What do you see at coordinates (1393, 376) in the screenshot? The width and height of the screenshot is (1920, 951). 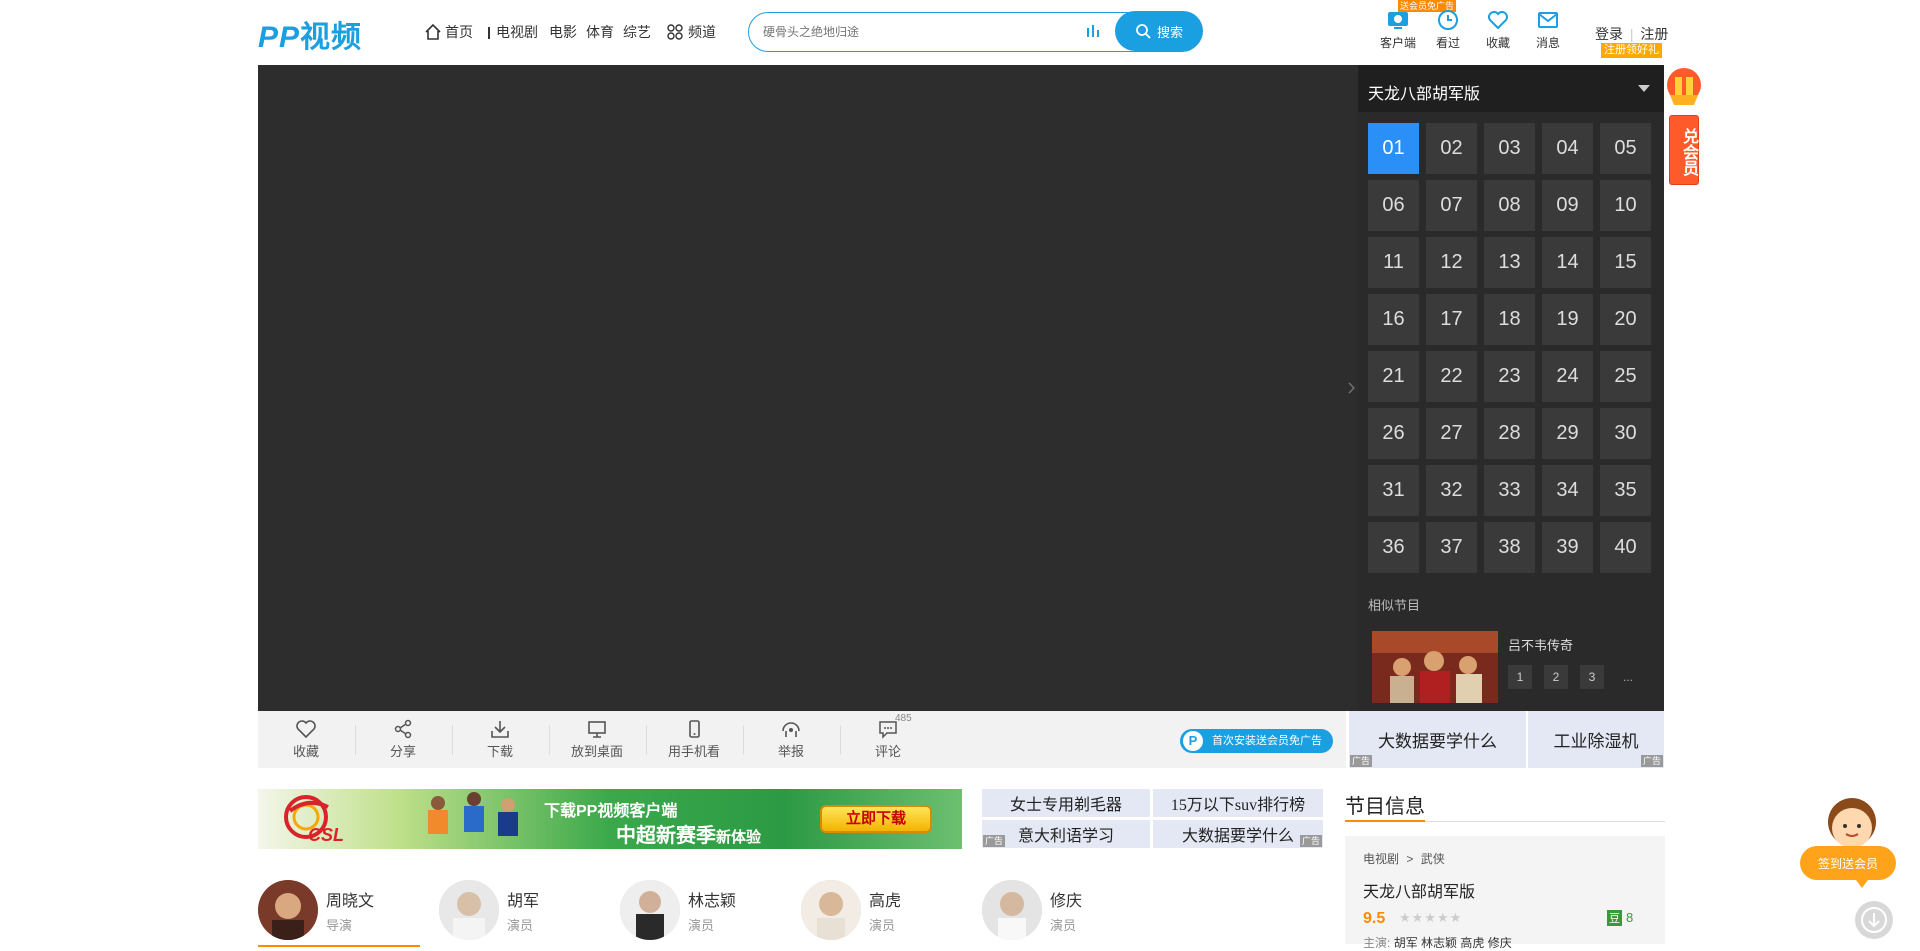 I see `episode-button: 21` at bounding box center [1393, 376].